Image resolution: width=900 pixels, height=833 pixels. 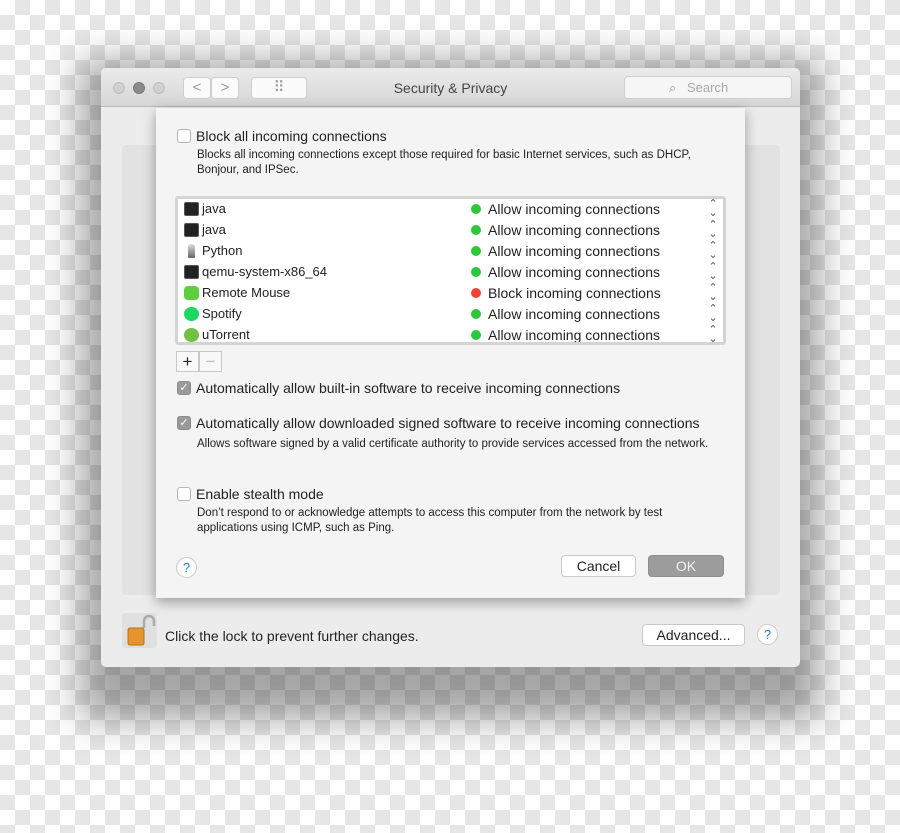 I want to click on auto-builtin-checkbox: ✓, so click(x=184, y=388).